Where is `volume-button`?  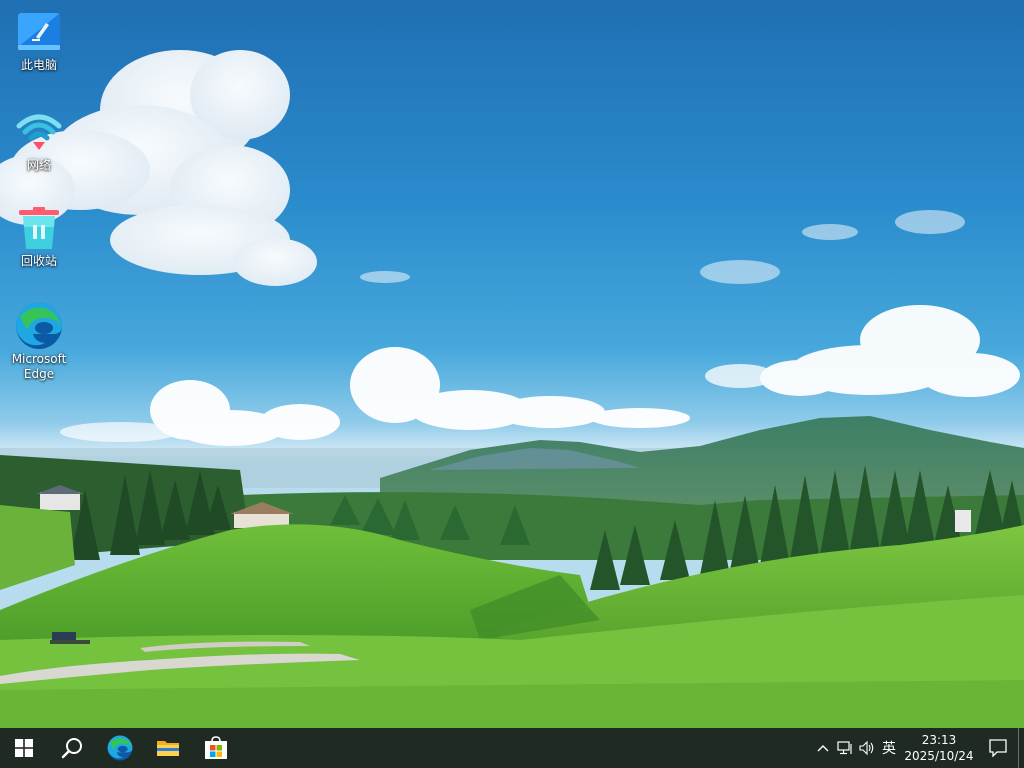
volume-button is located at coordinates (867, 748).